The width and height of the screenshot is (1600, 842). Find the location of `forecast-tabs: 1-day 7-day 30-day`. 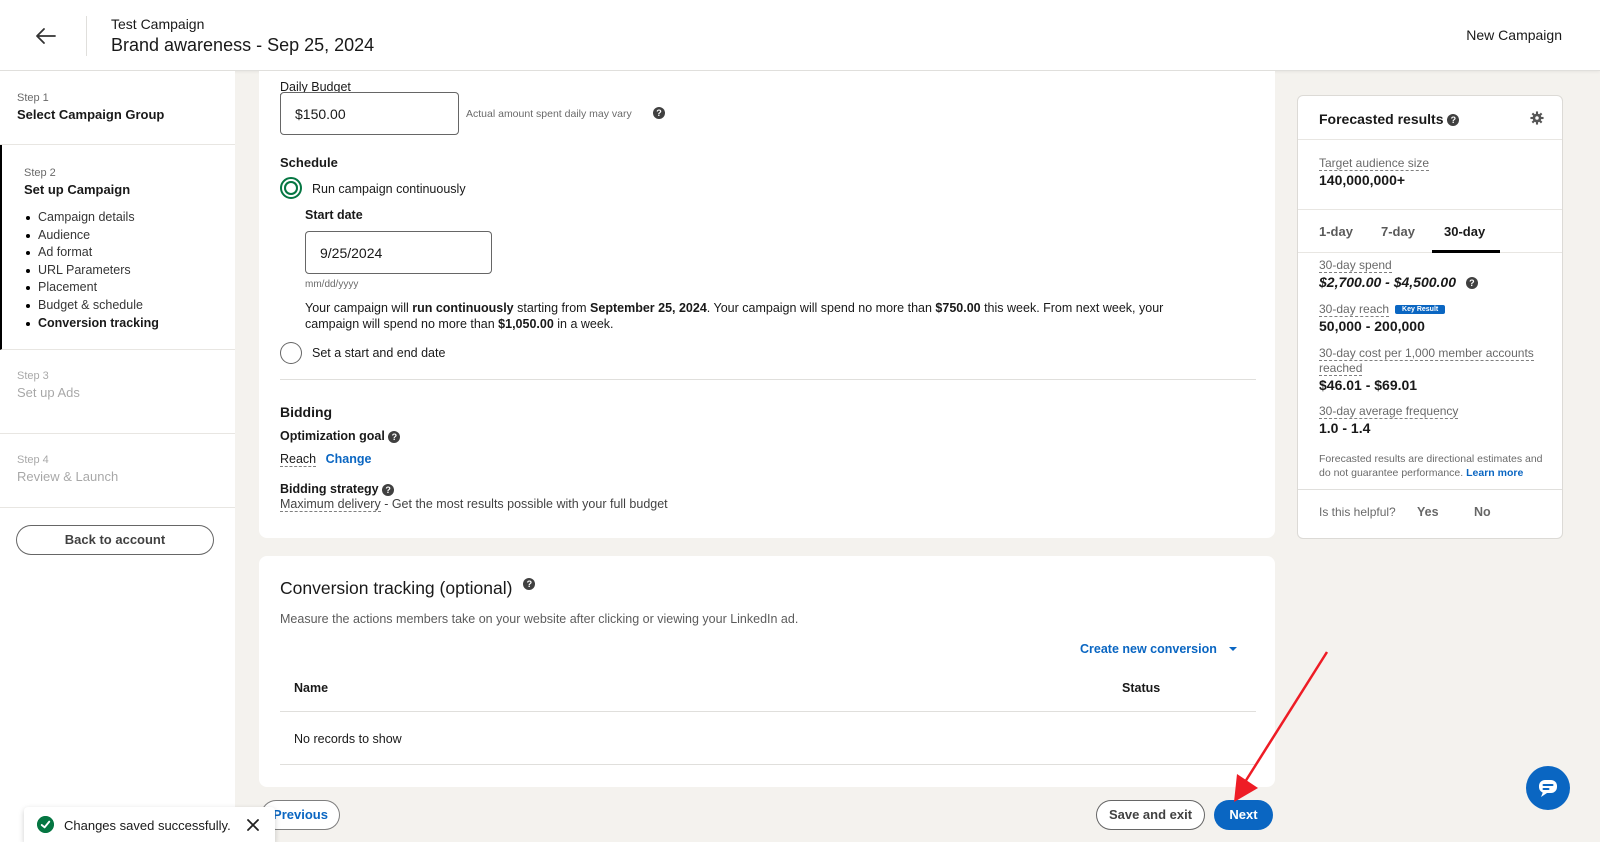

forecast-tabs: 1-day 7-day 30-day is located at coordinates (1430, 231).